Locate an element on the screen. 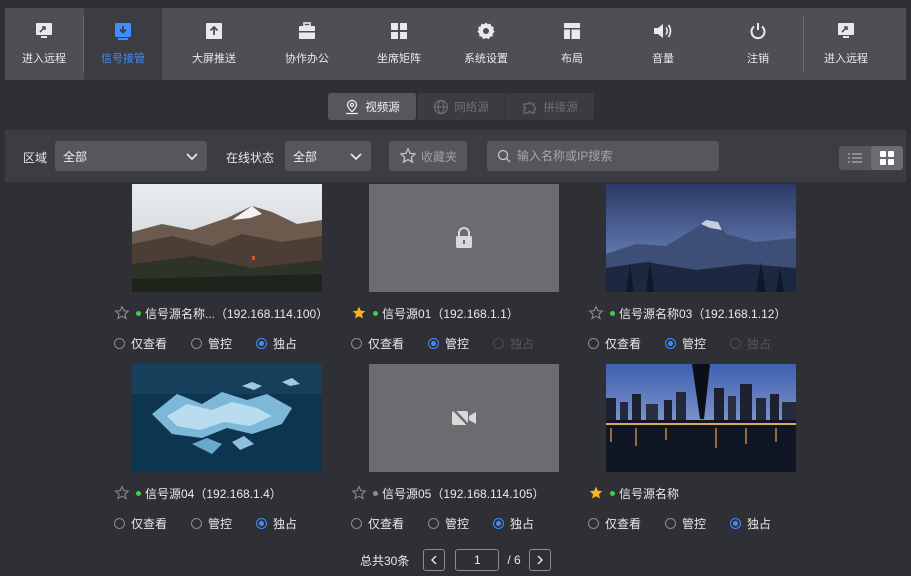 The image size is (911, 576). power-icon is located at coordinates (758, 31).